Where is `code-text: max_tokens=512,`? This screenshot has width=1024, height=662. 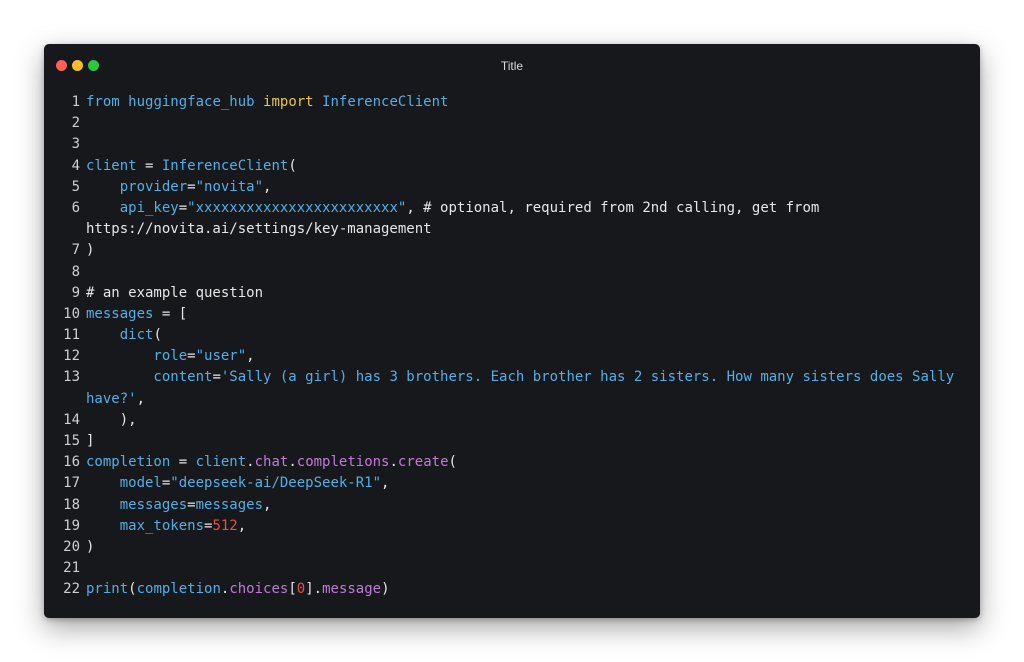
code-text: max_tokens=512, is located at coordinates (163, 526).